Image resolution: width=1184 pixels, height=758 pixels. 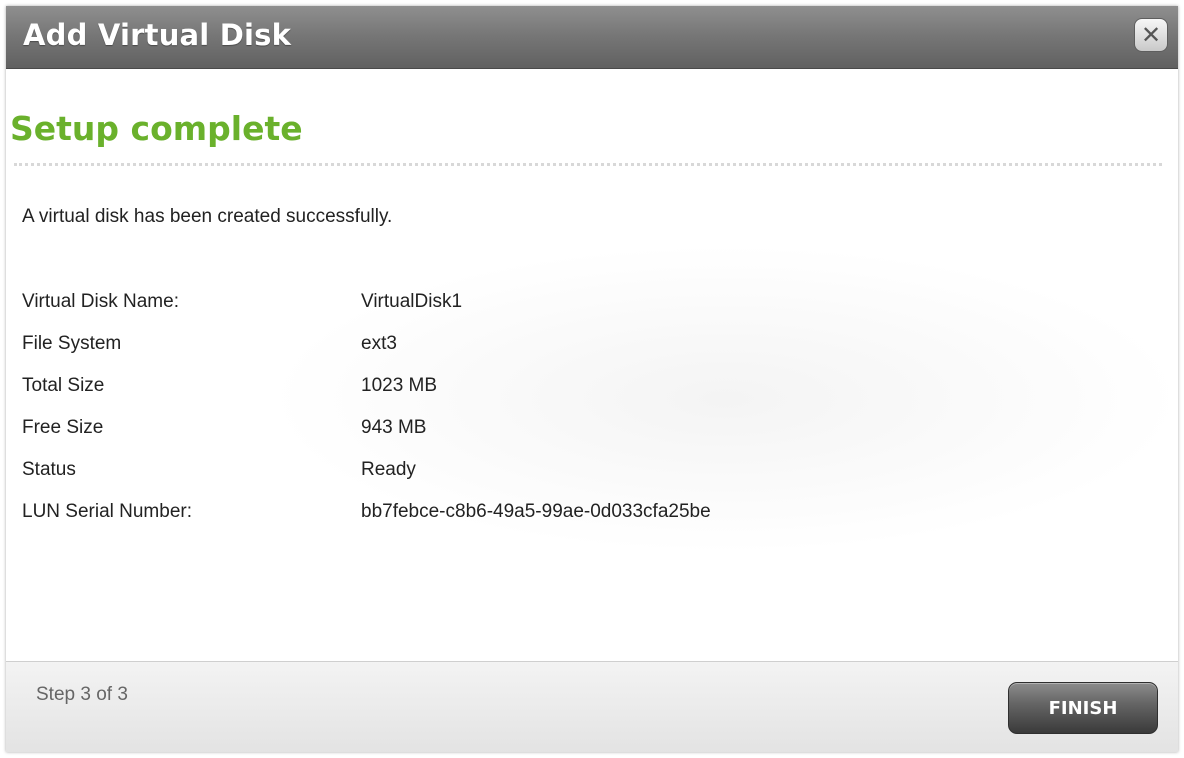 I want to click on finish-button: FINISH, so click(x=1083, y=708).